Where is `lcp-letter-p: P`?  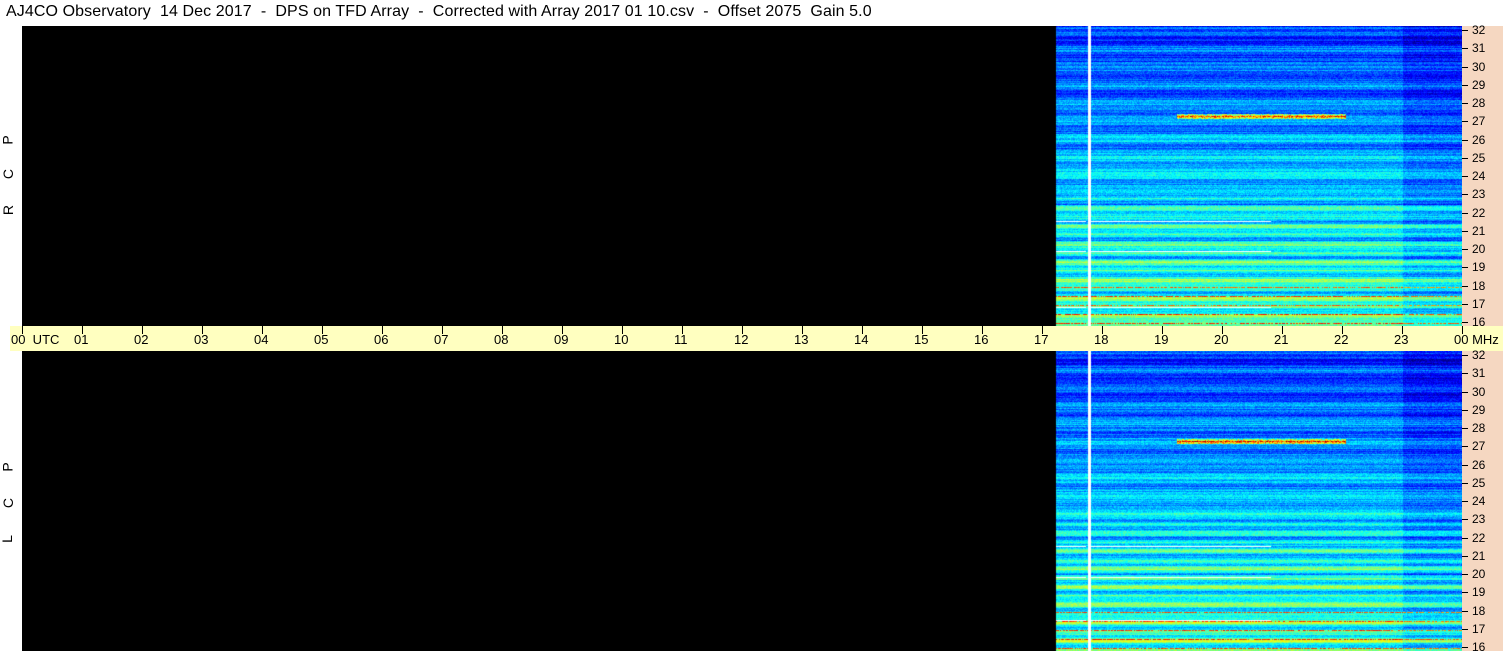
lcp-letter-p: P is located at coordinates (8, 467).